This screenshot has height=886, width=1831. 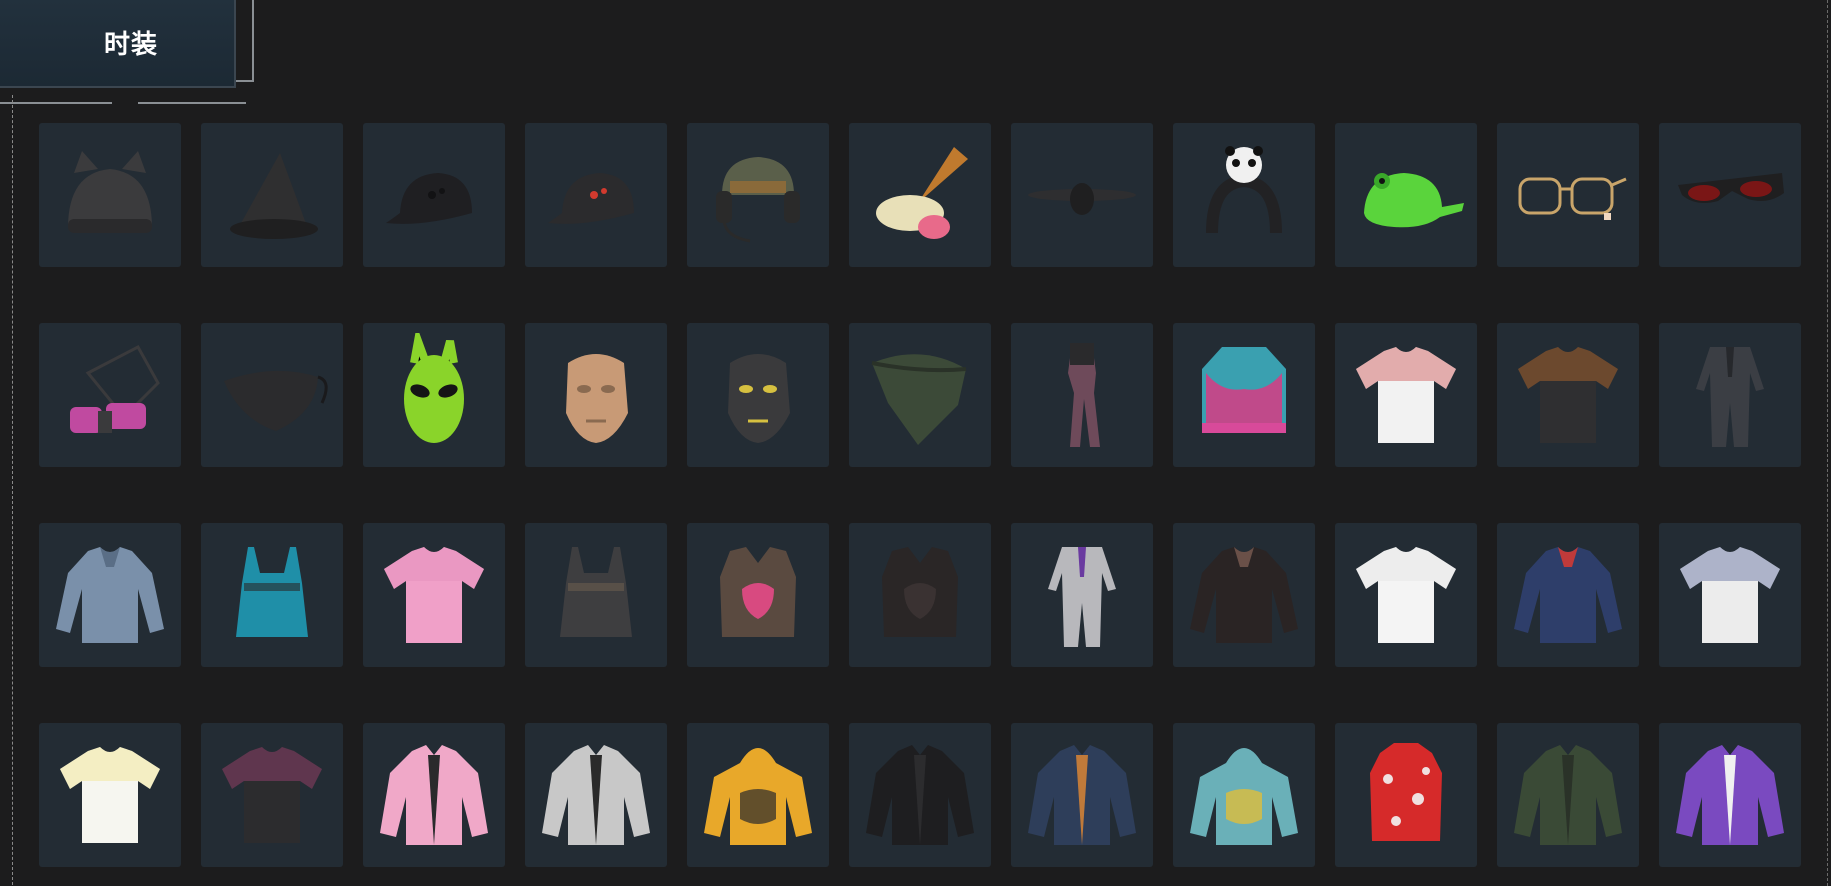 I want to click on black-jacket-icon, so click(x=920, y=795).